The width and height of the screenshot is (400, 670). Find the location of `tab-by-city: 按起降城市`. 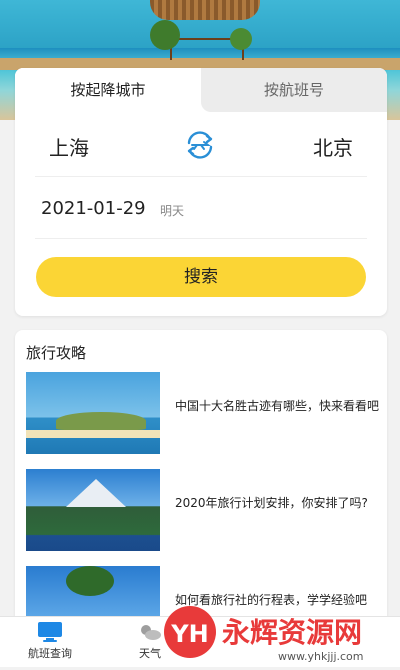

tab-by-city: 按起降城市 is located at coordinates (108, 90).